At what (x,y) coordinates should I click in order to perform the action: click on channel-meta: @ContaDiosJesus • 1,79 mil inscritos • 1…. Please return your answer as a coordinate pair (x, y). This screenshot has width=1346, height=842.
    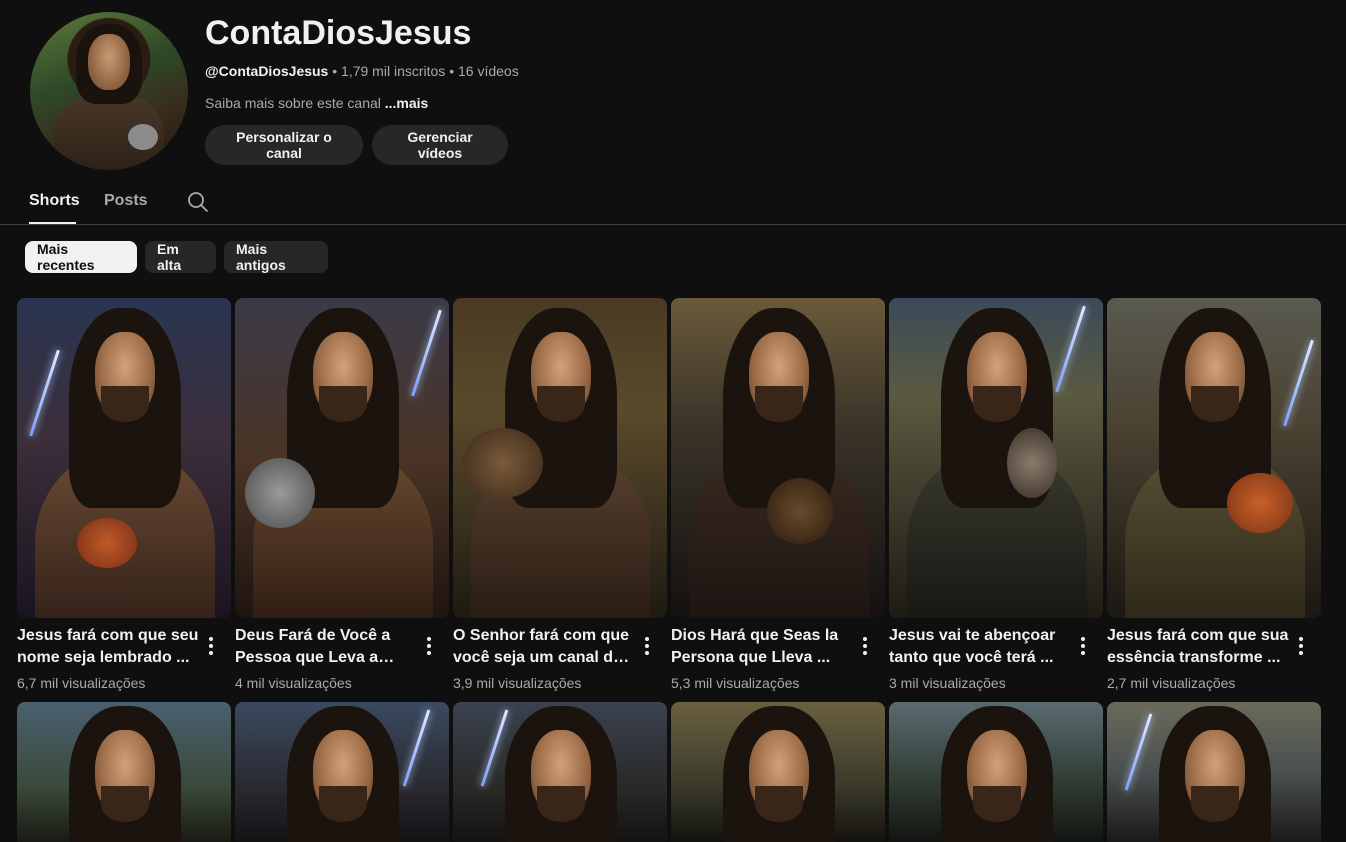
    Looking at the image, I should click on (362, 71).